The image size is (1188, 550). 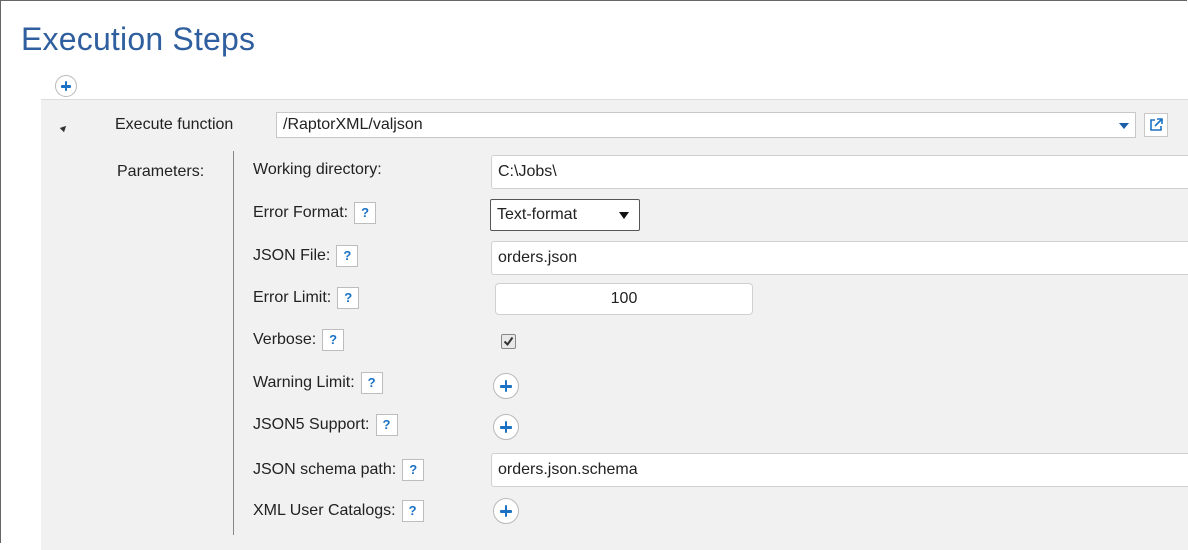 I want to click on error-limit-help-button: ?, so click(x=348, y=298).